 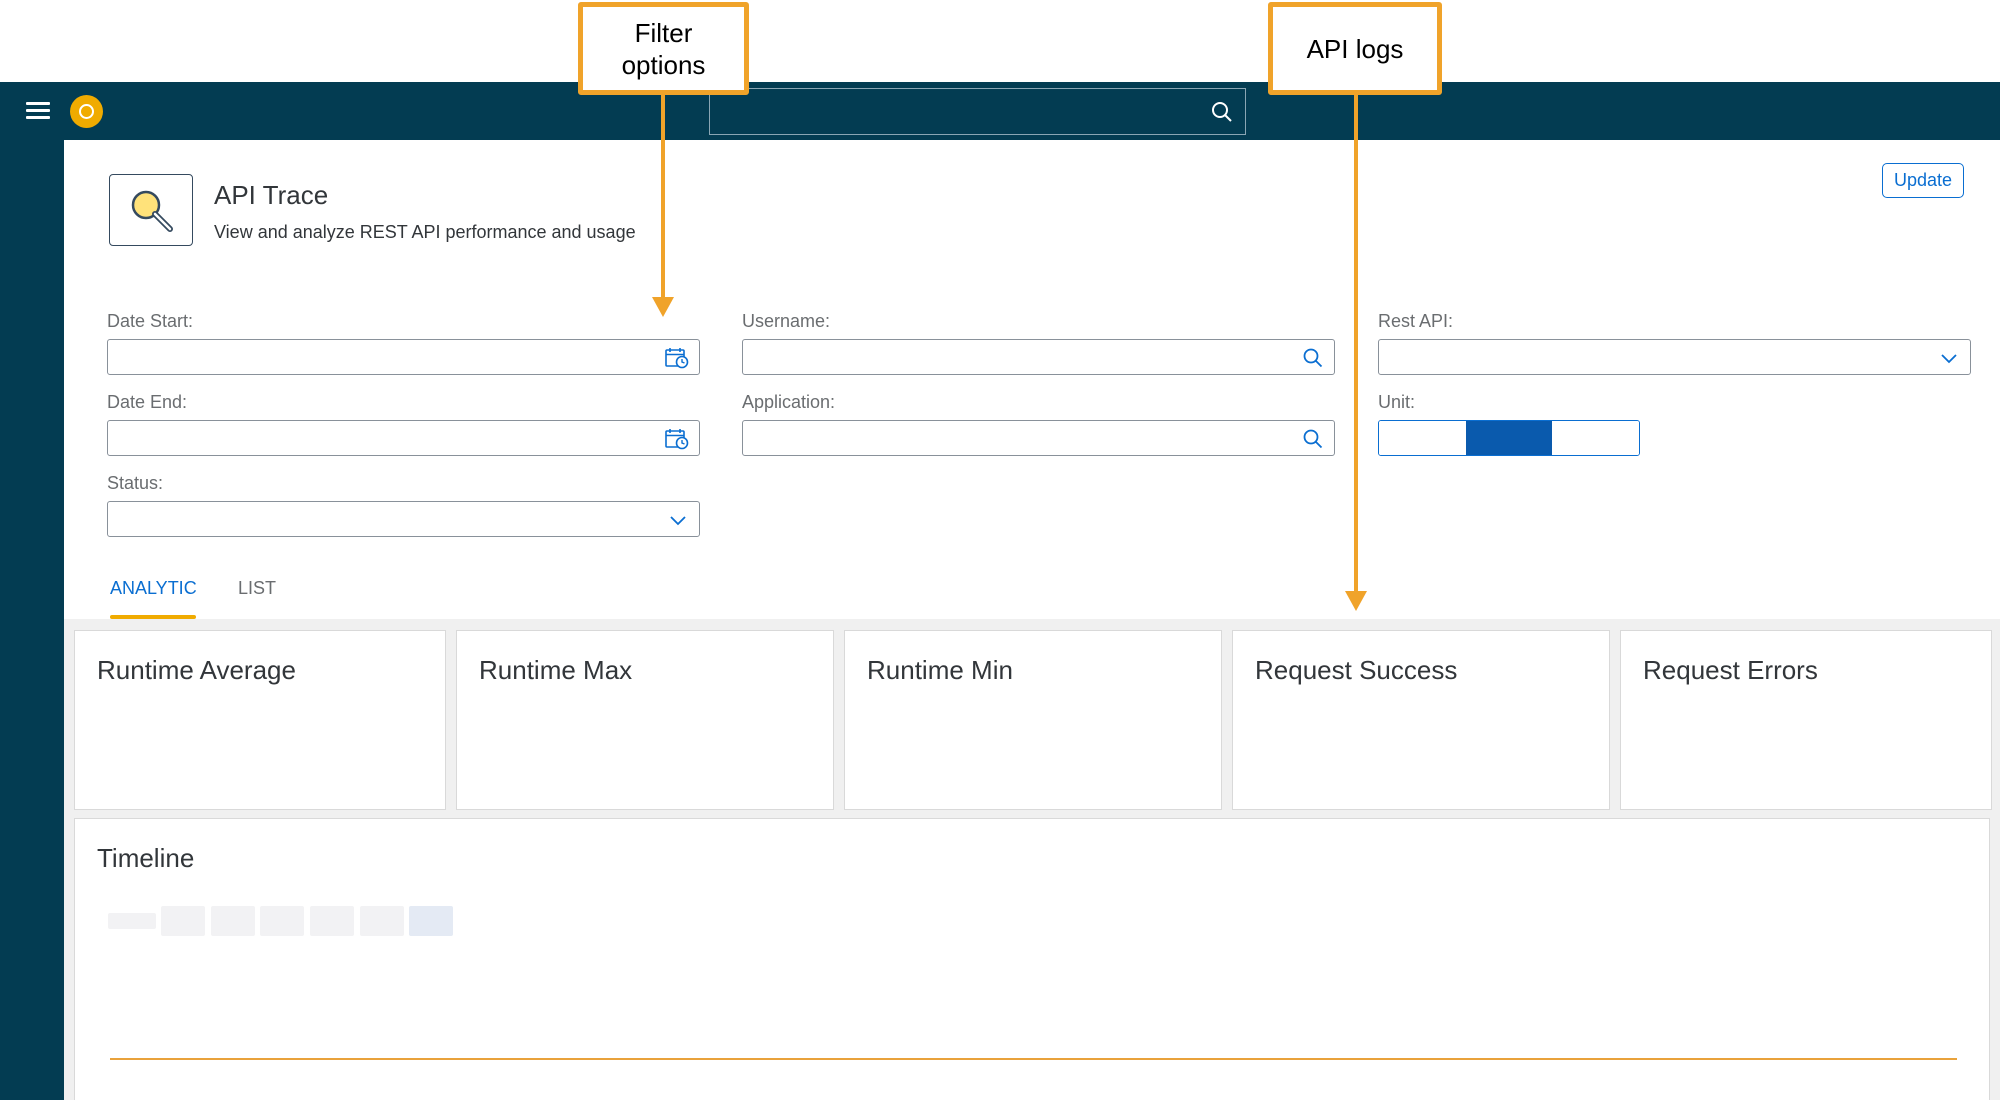 What do you see at coordinates (403, 438) in the screenshot?
I see `date-end-field` at bounding box center [403, 438].